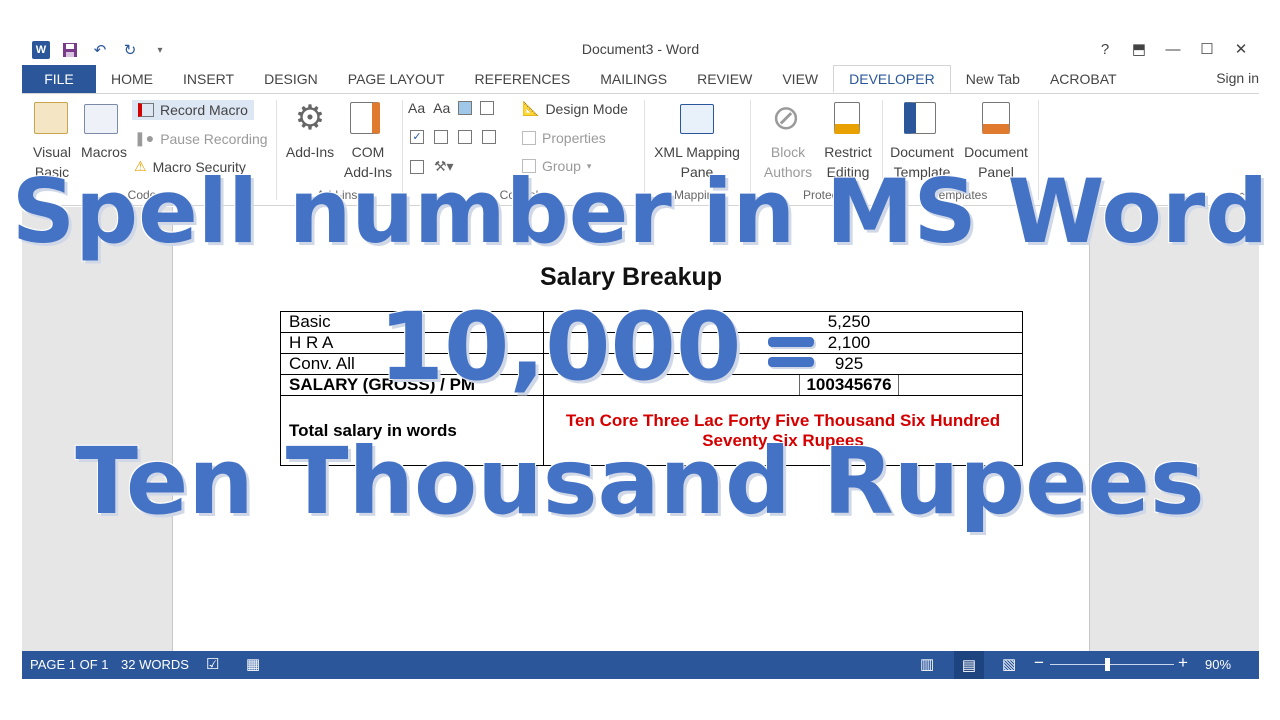  What do you see at coordinates (640, 481) in the screenshot?
I see `overlay-result: Ten Thousand Rupees` at bounding box center [640, 481].